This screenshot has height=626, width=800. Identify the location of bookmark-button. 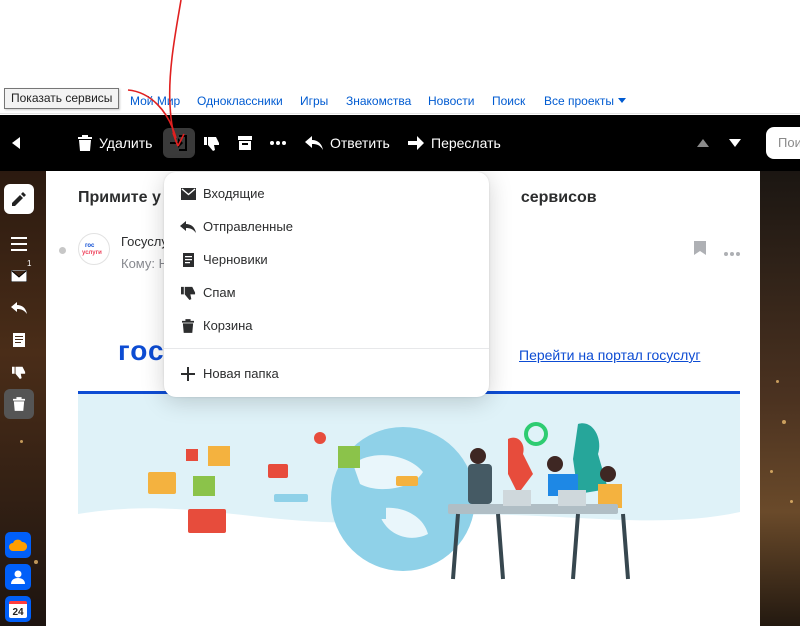
(700, 250).